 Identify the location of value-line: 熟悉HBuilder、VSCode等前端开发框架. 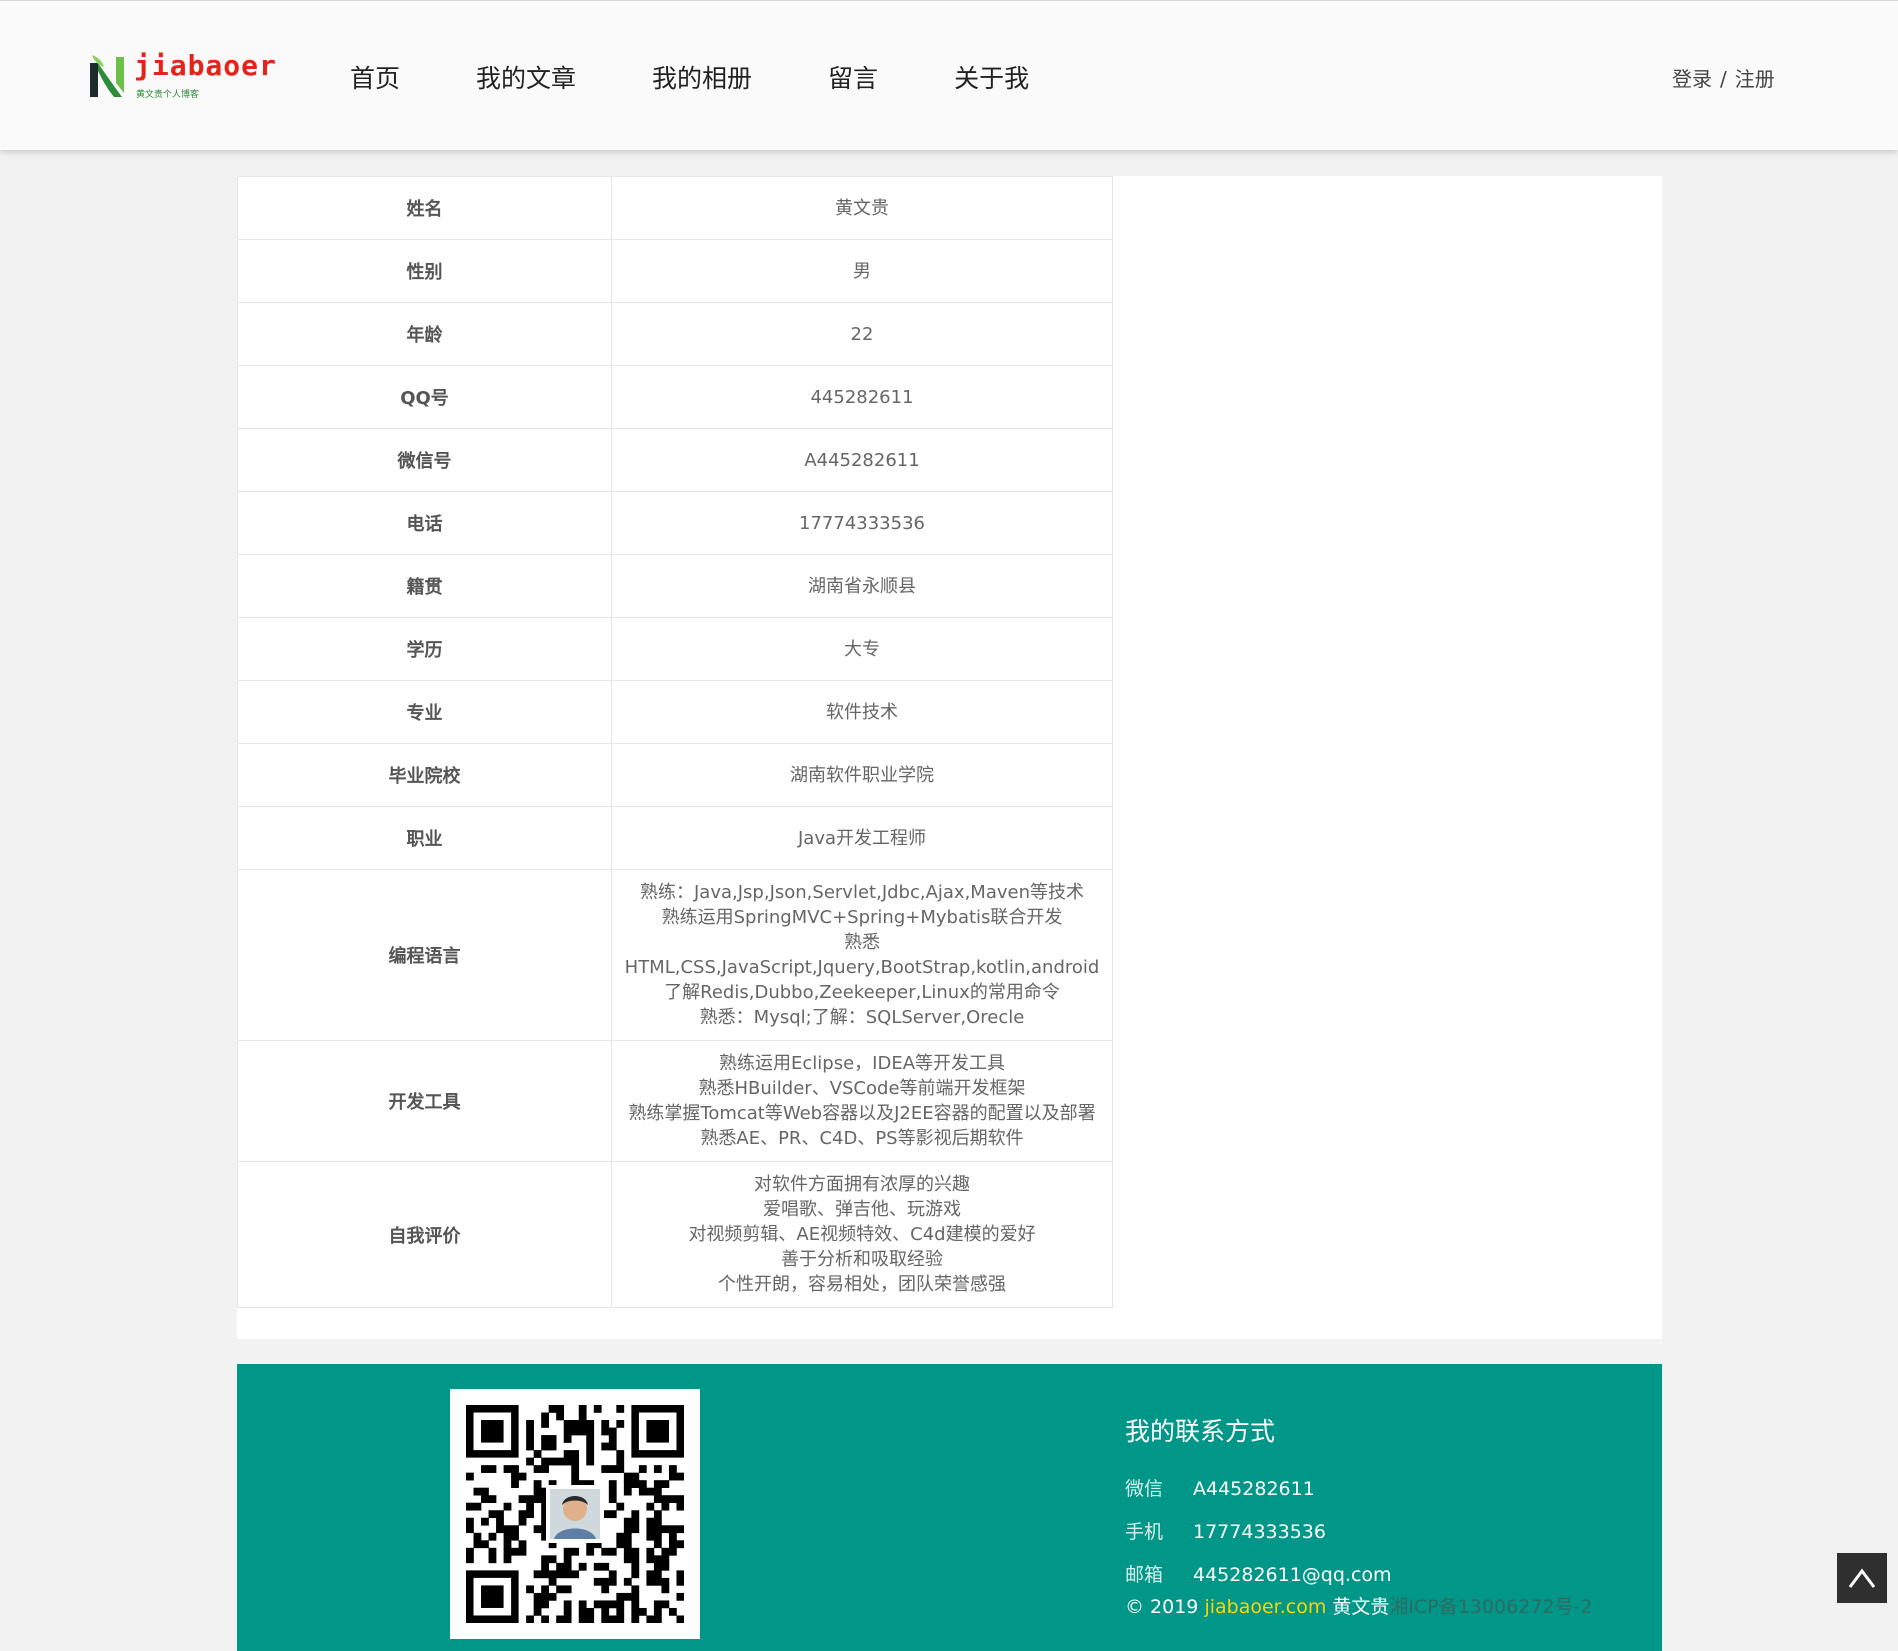
(862, 1088).